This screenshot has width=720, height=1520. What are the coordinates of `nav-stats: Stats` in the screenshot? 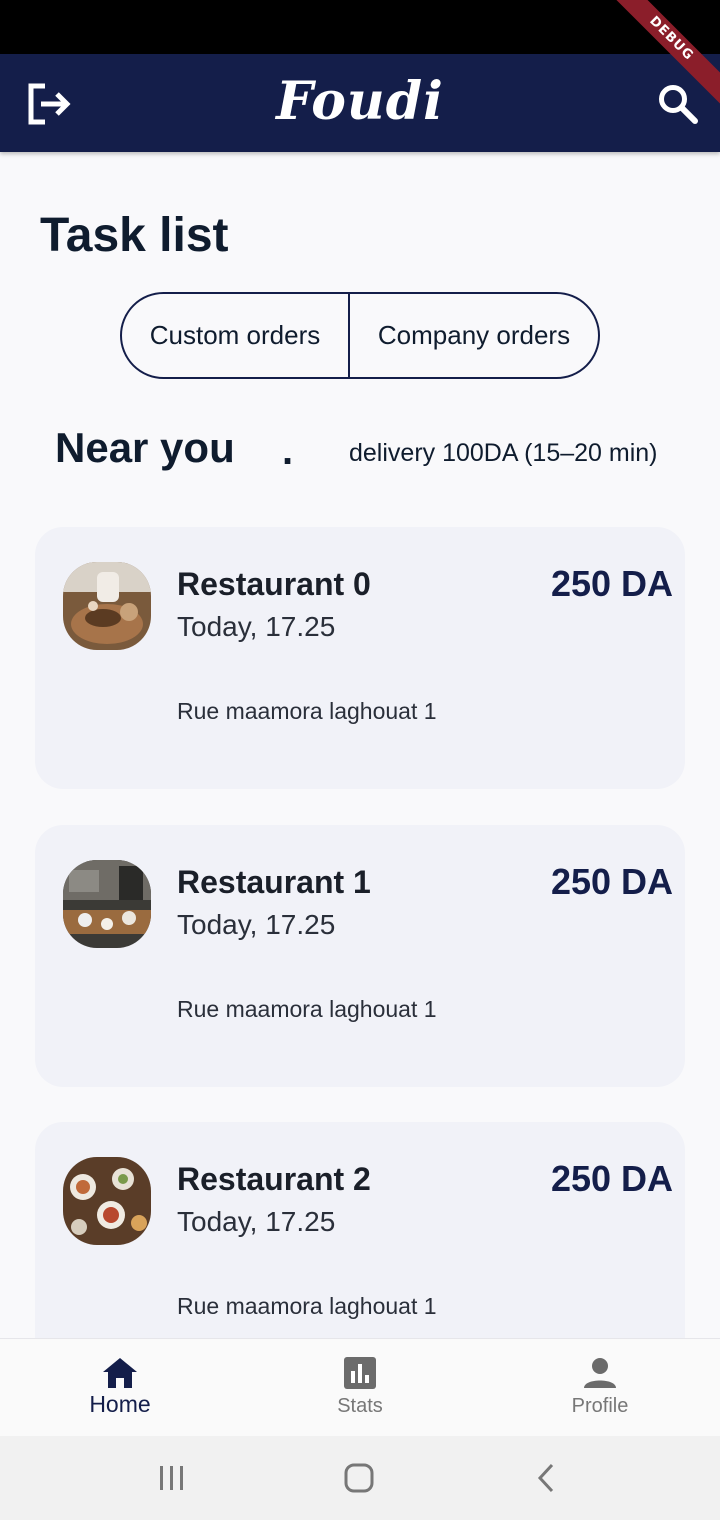 It's located at (360, 1387).